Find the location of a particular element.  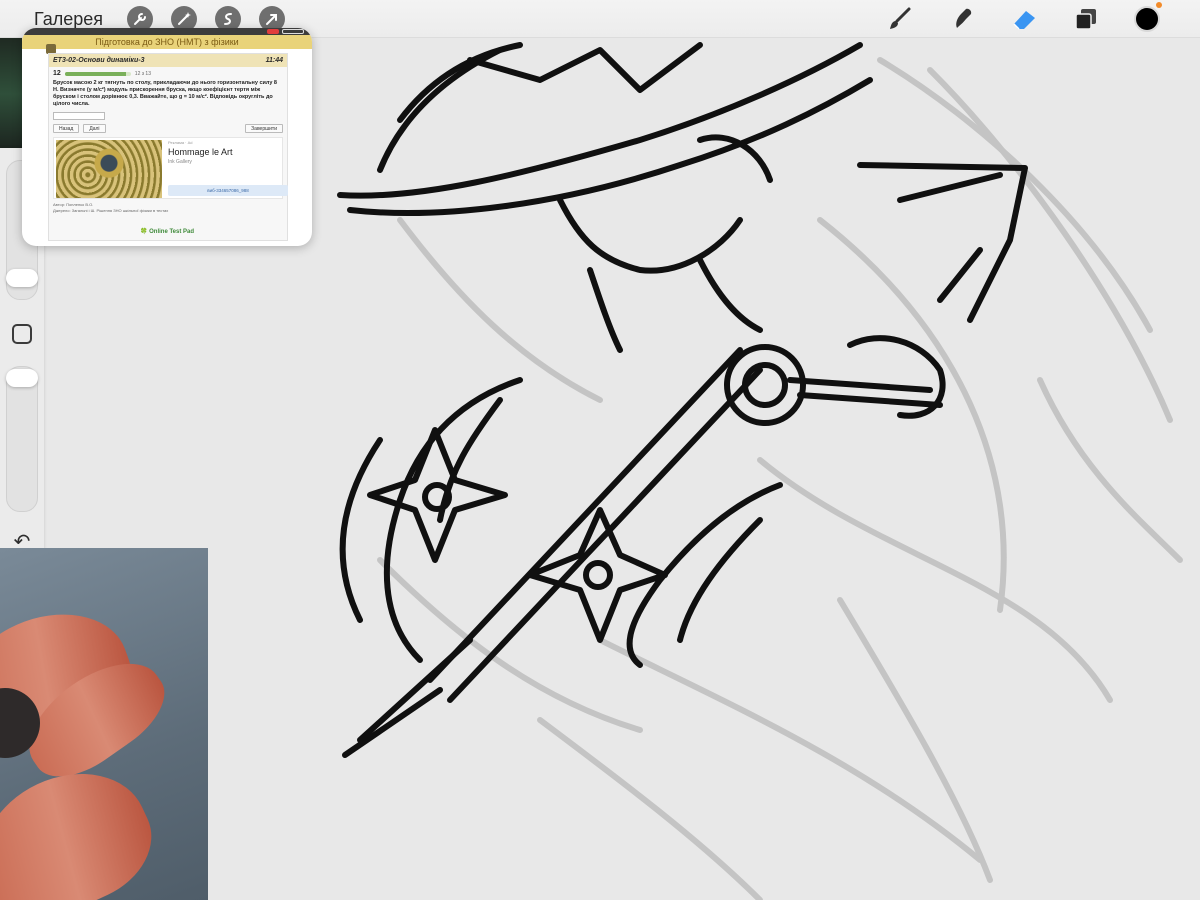

background-app-strip is located at coordinates (11, 94).